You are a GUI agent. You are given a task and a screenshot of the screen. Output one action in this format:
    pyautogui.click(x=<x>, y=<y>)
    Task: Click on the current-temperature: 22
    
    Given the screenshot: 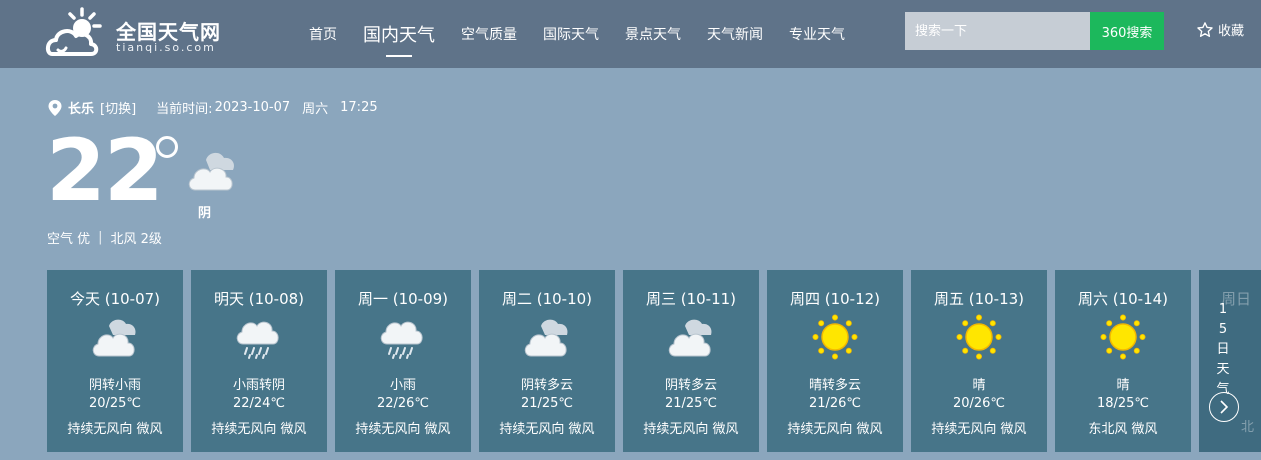 What is the action you would take?
    pyautogui.click(x=105, y=171)
    